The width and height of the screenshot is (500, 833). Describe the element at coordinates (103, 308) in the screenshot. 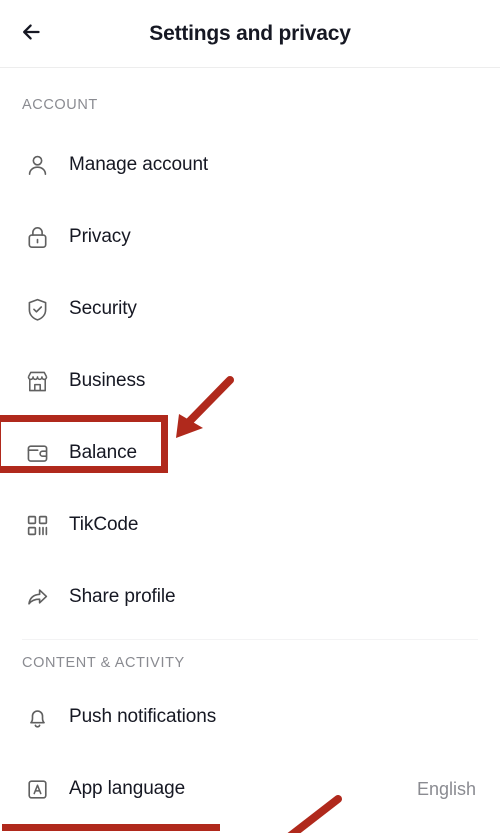

I see `settings-row-label: Security` at that location.